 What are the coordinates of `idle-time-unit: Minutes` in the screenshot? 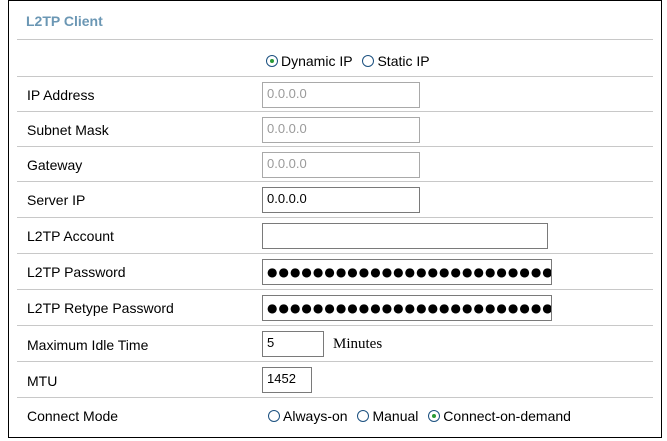 It's located at (358, 344).